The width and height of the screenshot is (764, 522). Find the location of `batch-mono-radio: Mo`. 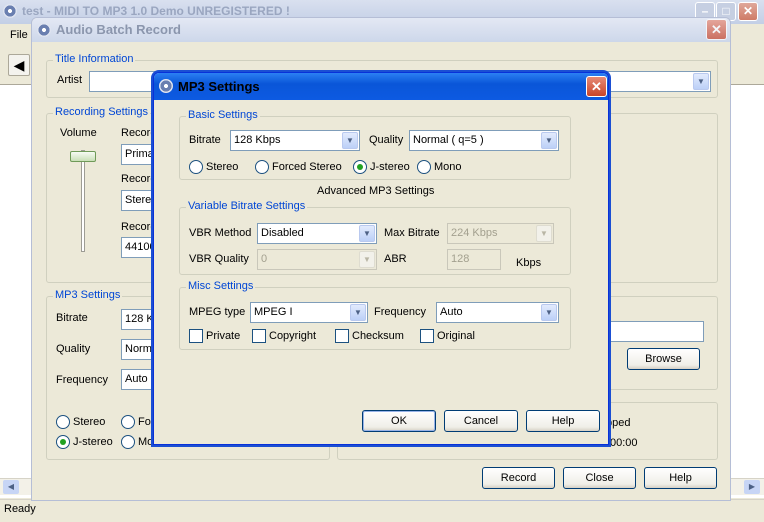

batch-mono-radio: Mo is located at coordinates (137, 442).